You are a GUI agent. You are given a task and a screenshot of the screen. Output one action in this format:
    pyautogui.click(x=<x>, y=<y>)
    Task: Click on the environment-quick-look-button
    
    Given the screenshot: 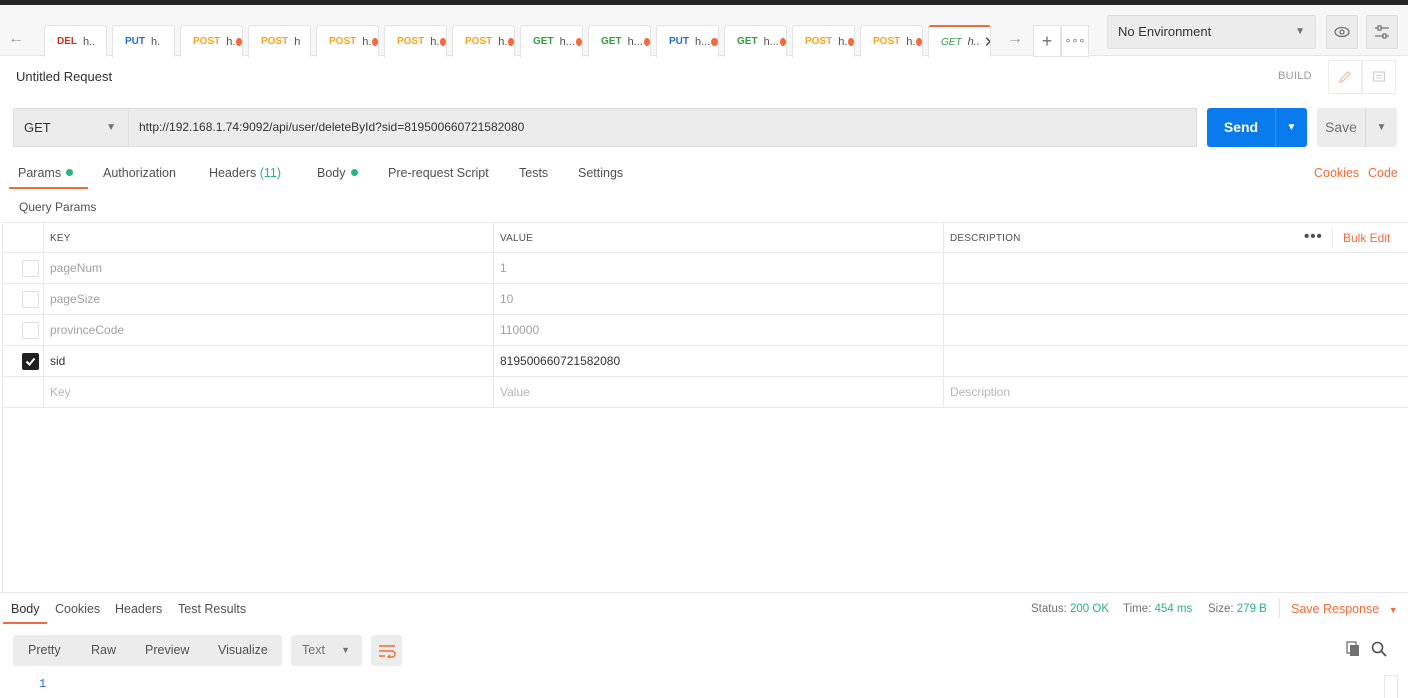 What is the action you would take?
    pyautogui.click(x=1342, y=32)
    